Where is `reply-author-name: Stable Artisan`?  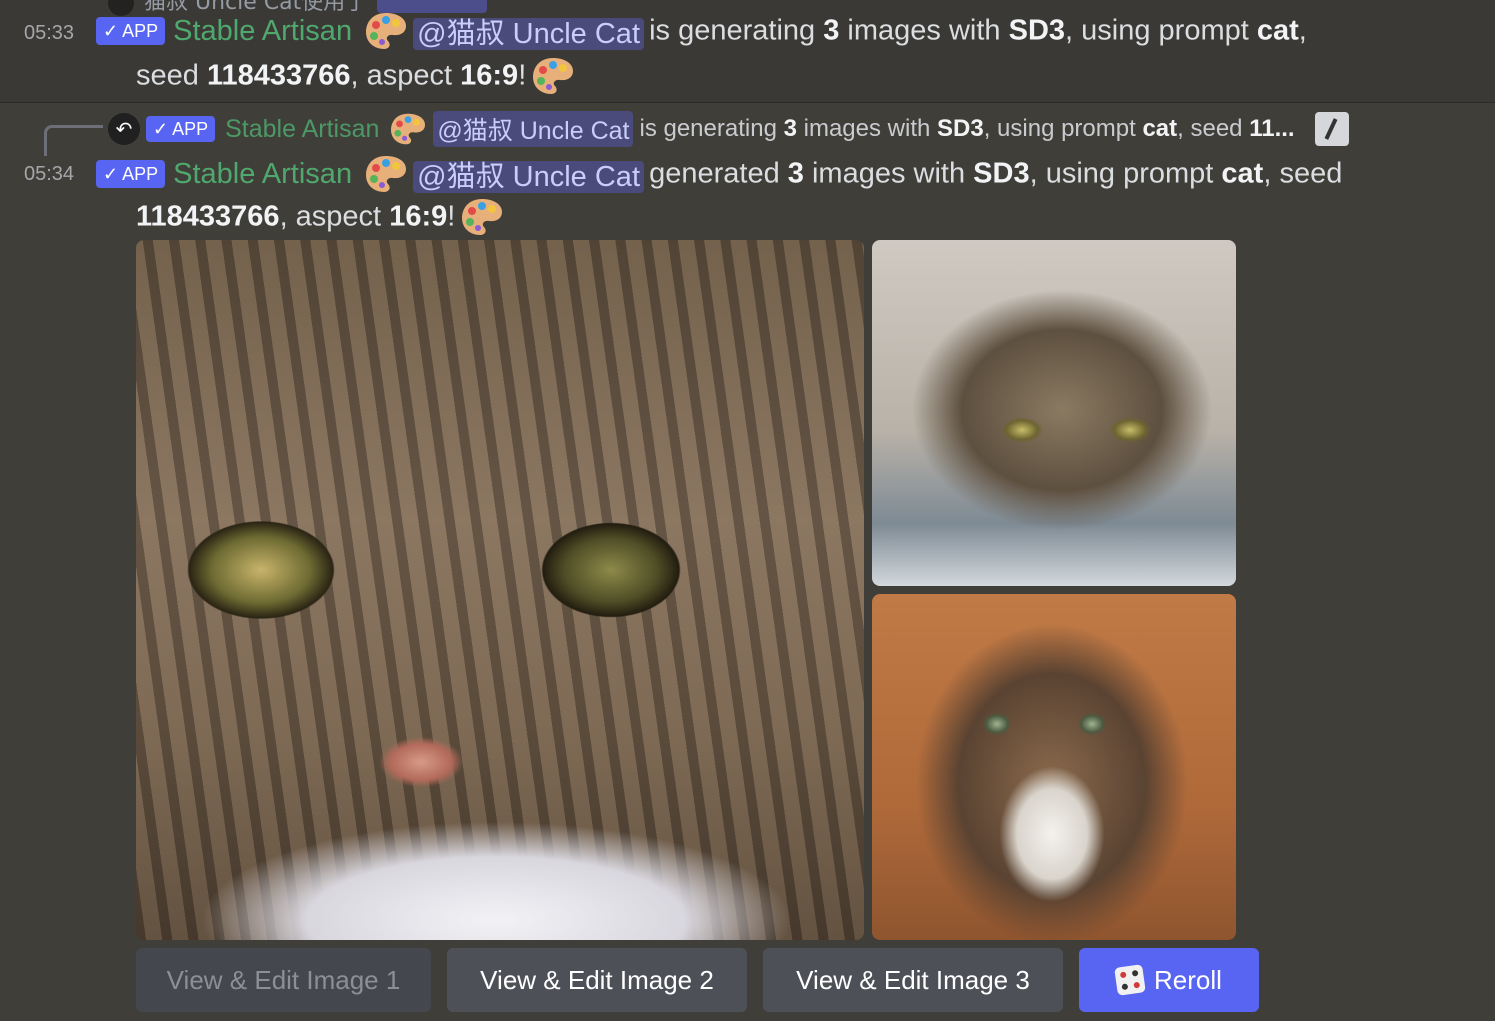 reply-author-name: Stable Artisan is located at coordinates (302, 129).